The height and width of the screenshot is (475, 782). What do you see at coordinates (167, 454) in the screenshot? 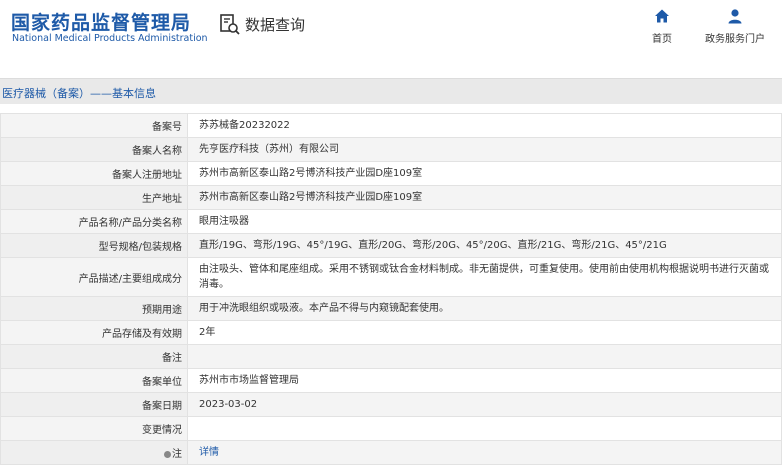
I see `info-icon` at bounding box center [167, 454].